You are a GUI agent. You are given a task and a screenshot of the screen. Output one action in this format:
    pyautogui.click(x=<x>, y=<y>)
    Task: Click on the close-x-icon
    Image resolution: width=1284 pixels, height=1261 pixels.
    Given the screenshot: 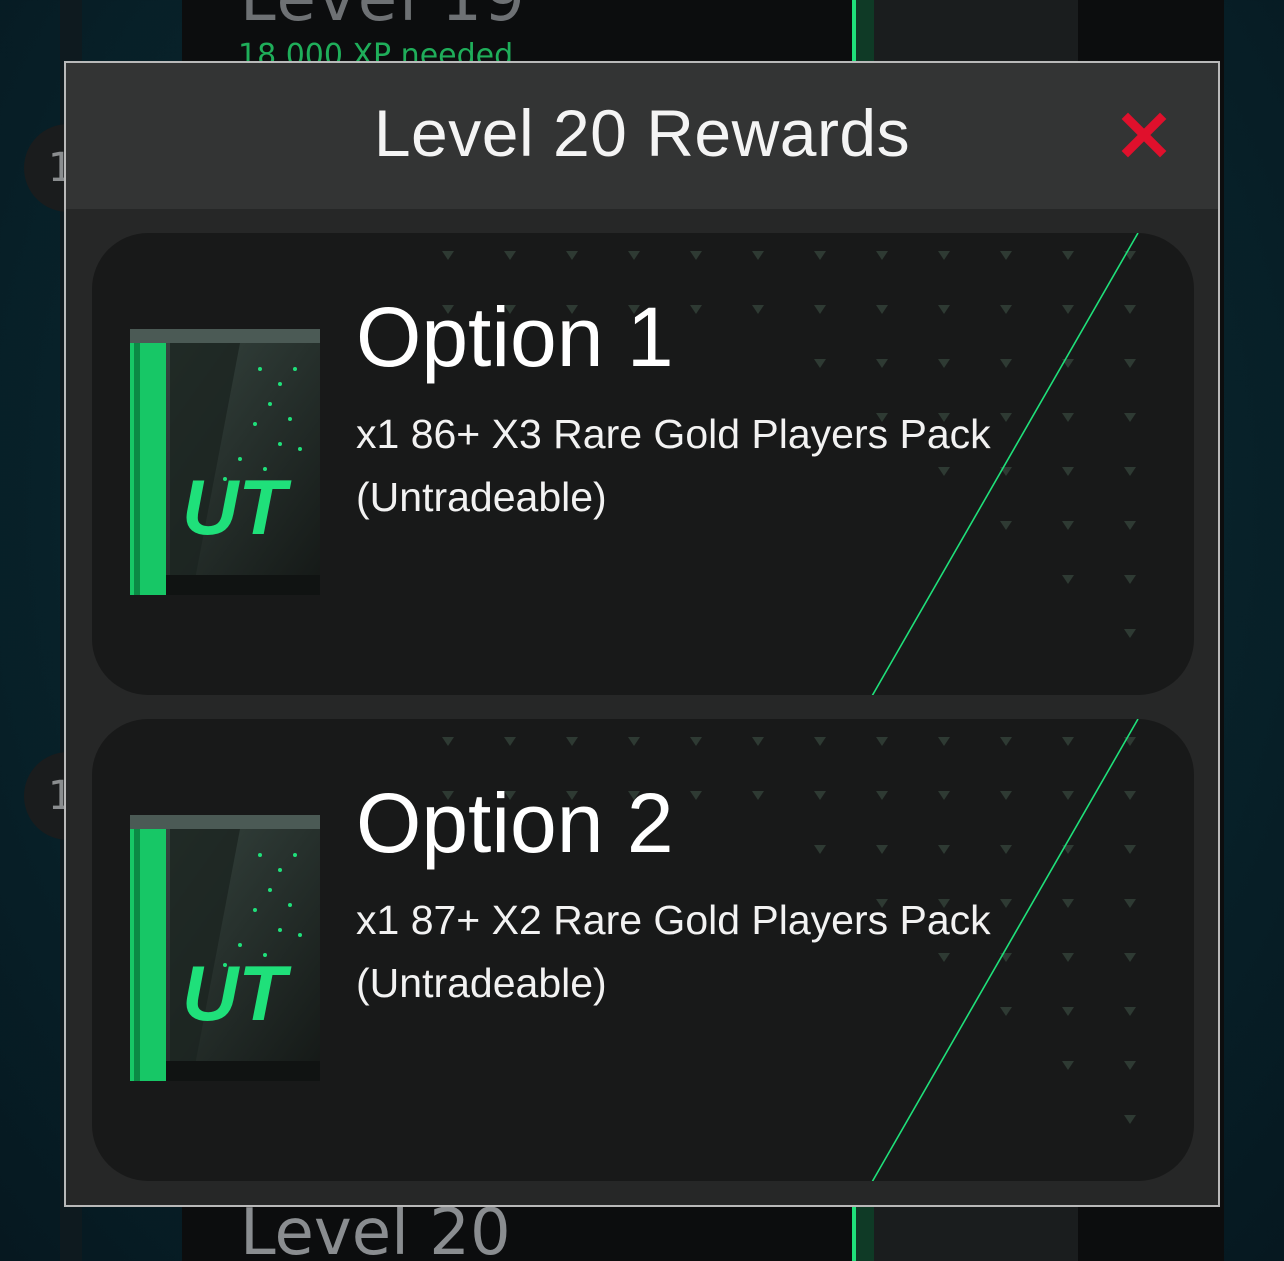 What is the action you would take?
    pyautogui.click(x=1144, y=135)
    